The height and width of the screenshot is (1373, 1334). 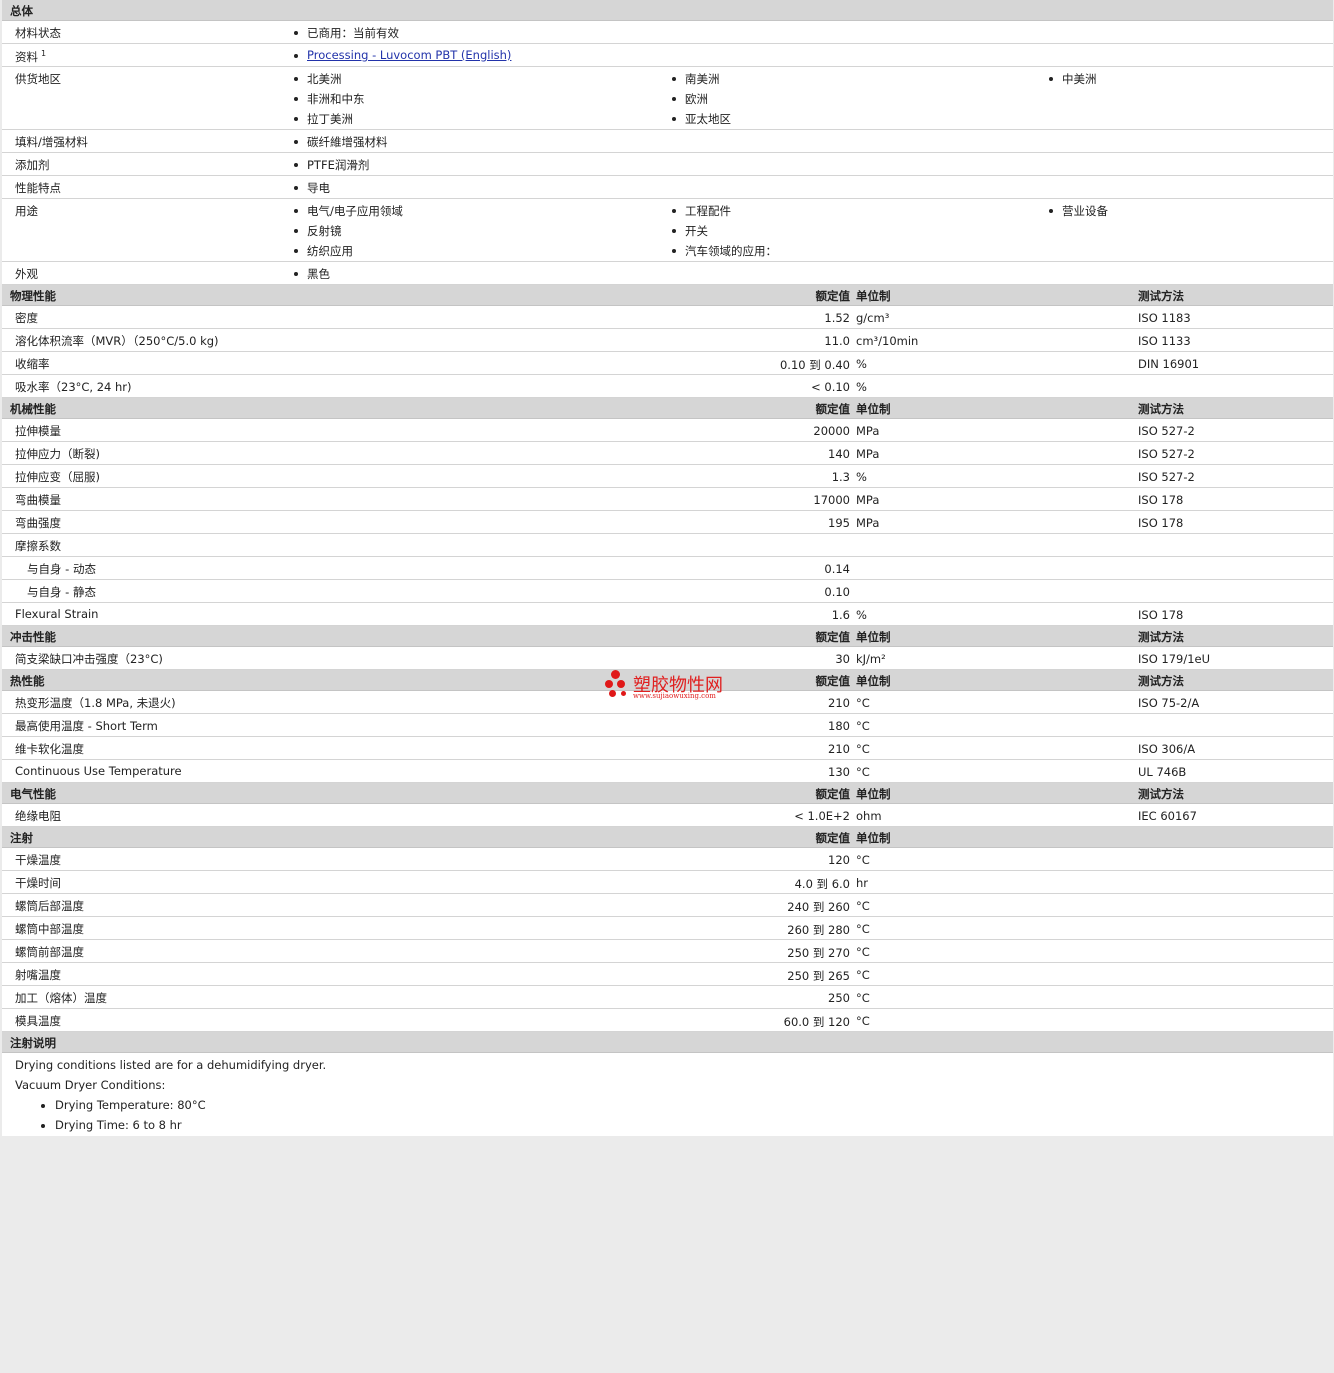 I want to click on property-value: < 0.10, so click(x=830, y=387).